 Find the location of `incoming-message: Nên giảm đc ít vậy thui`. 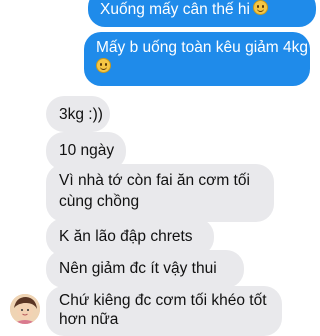

incoming-message: Nên giảm đc ít vậy thui is located at coordinates (145, 269).